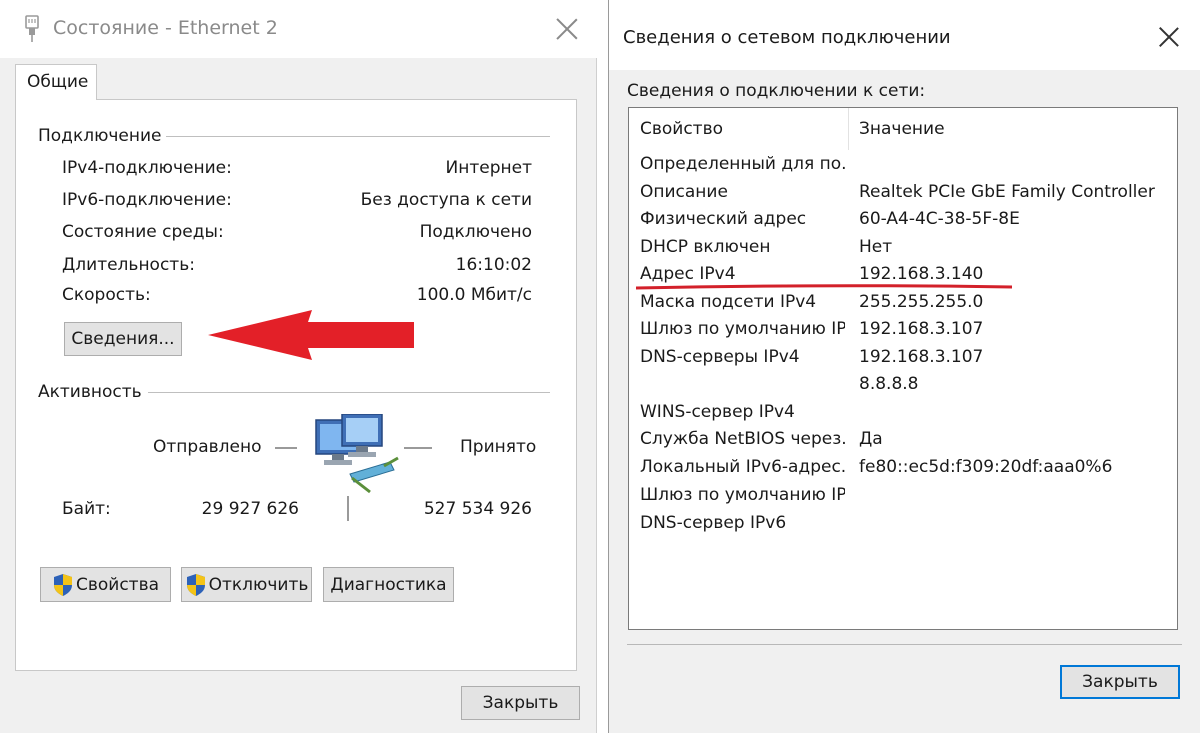 This screenshot has width=1200, height=733. Describe the element at coordinates (475, 232) in the screenshot. I see `media-state-value: Подключено` at that location.